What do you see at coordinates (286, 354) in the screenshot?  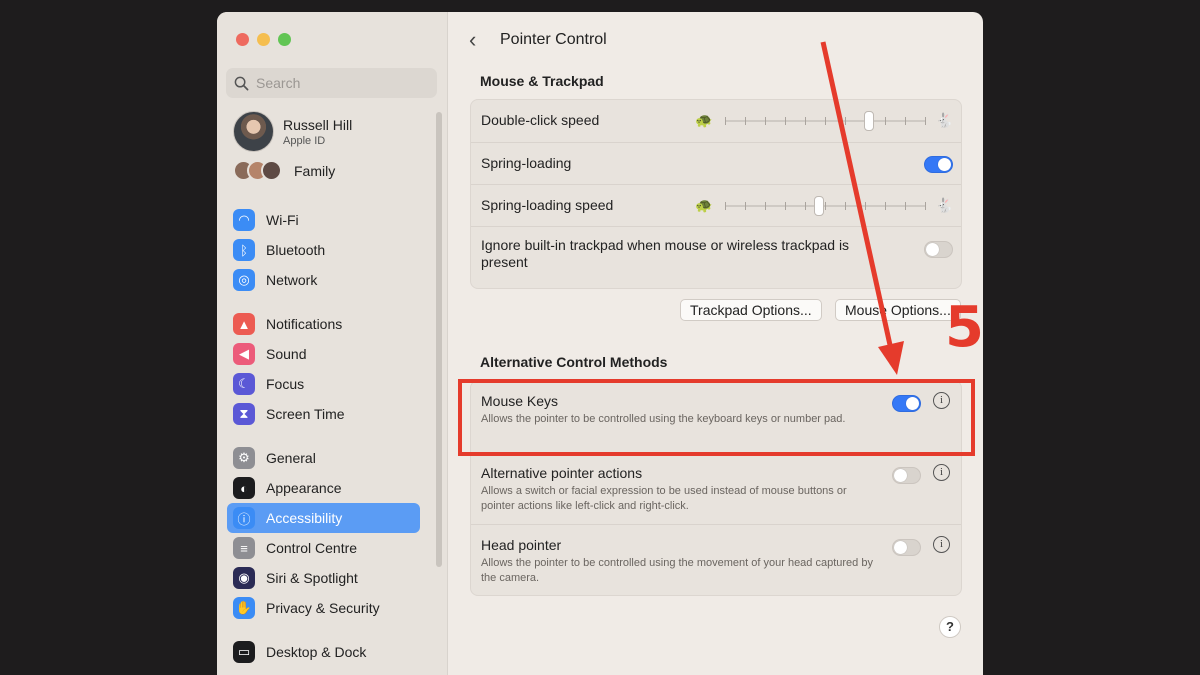 I see `sidebar-item-label: Sound` at bounding box center [286, 354].